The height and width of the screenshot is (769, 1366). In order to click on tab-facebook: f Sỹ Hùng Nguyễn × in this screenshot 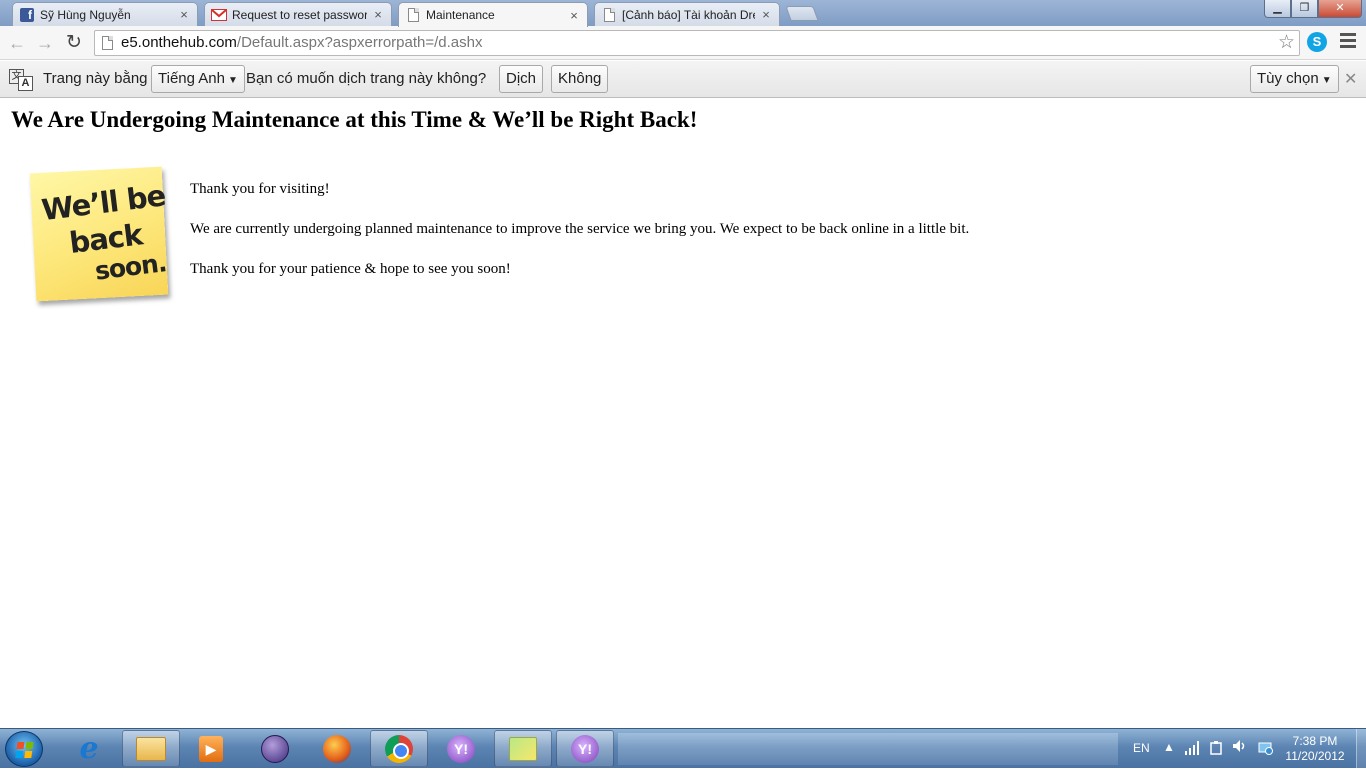, I will do `click(105, 14)`.